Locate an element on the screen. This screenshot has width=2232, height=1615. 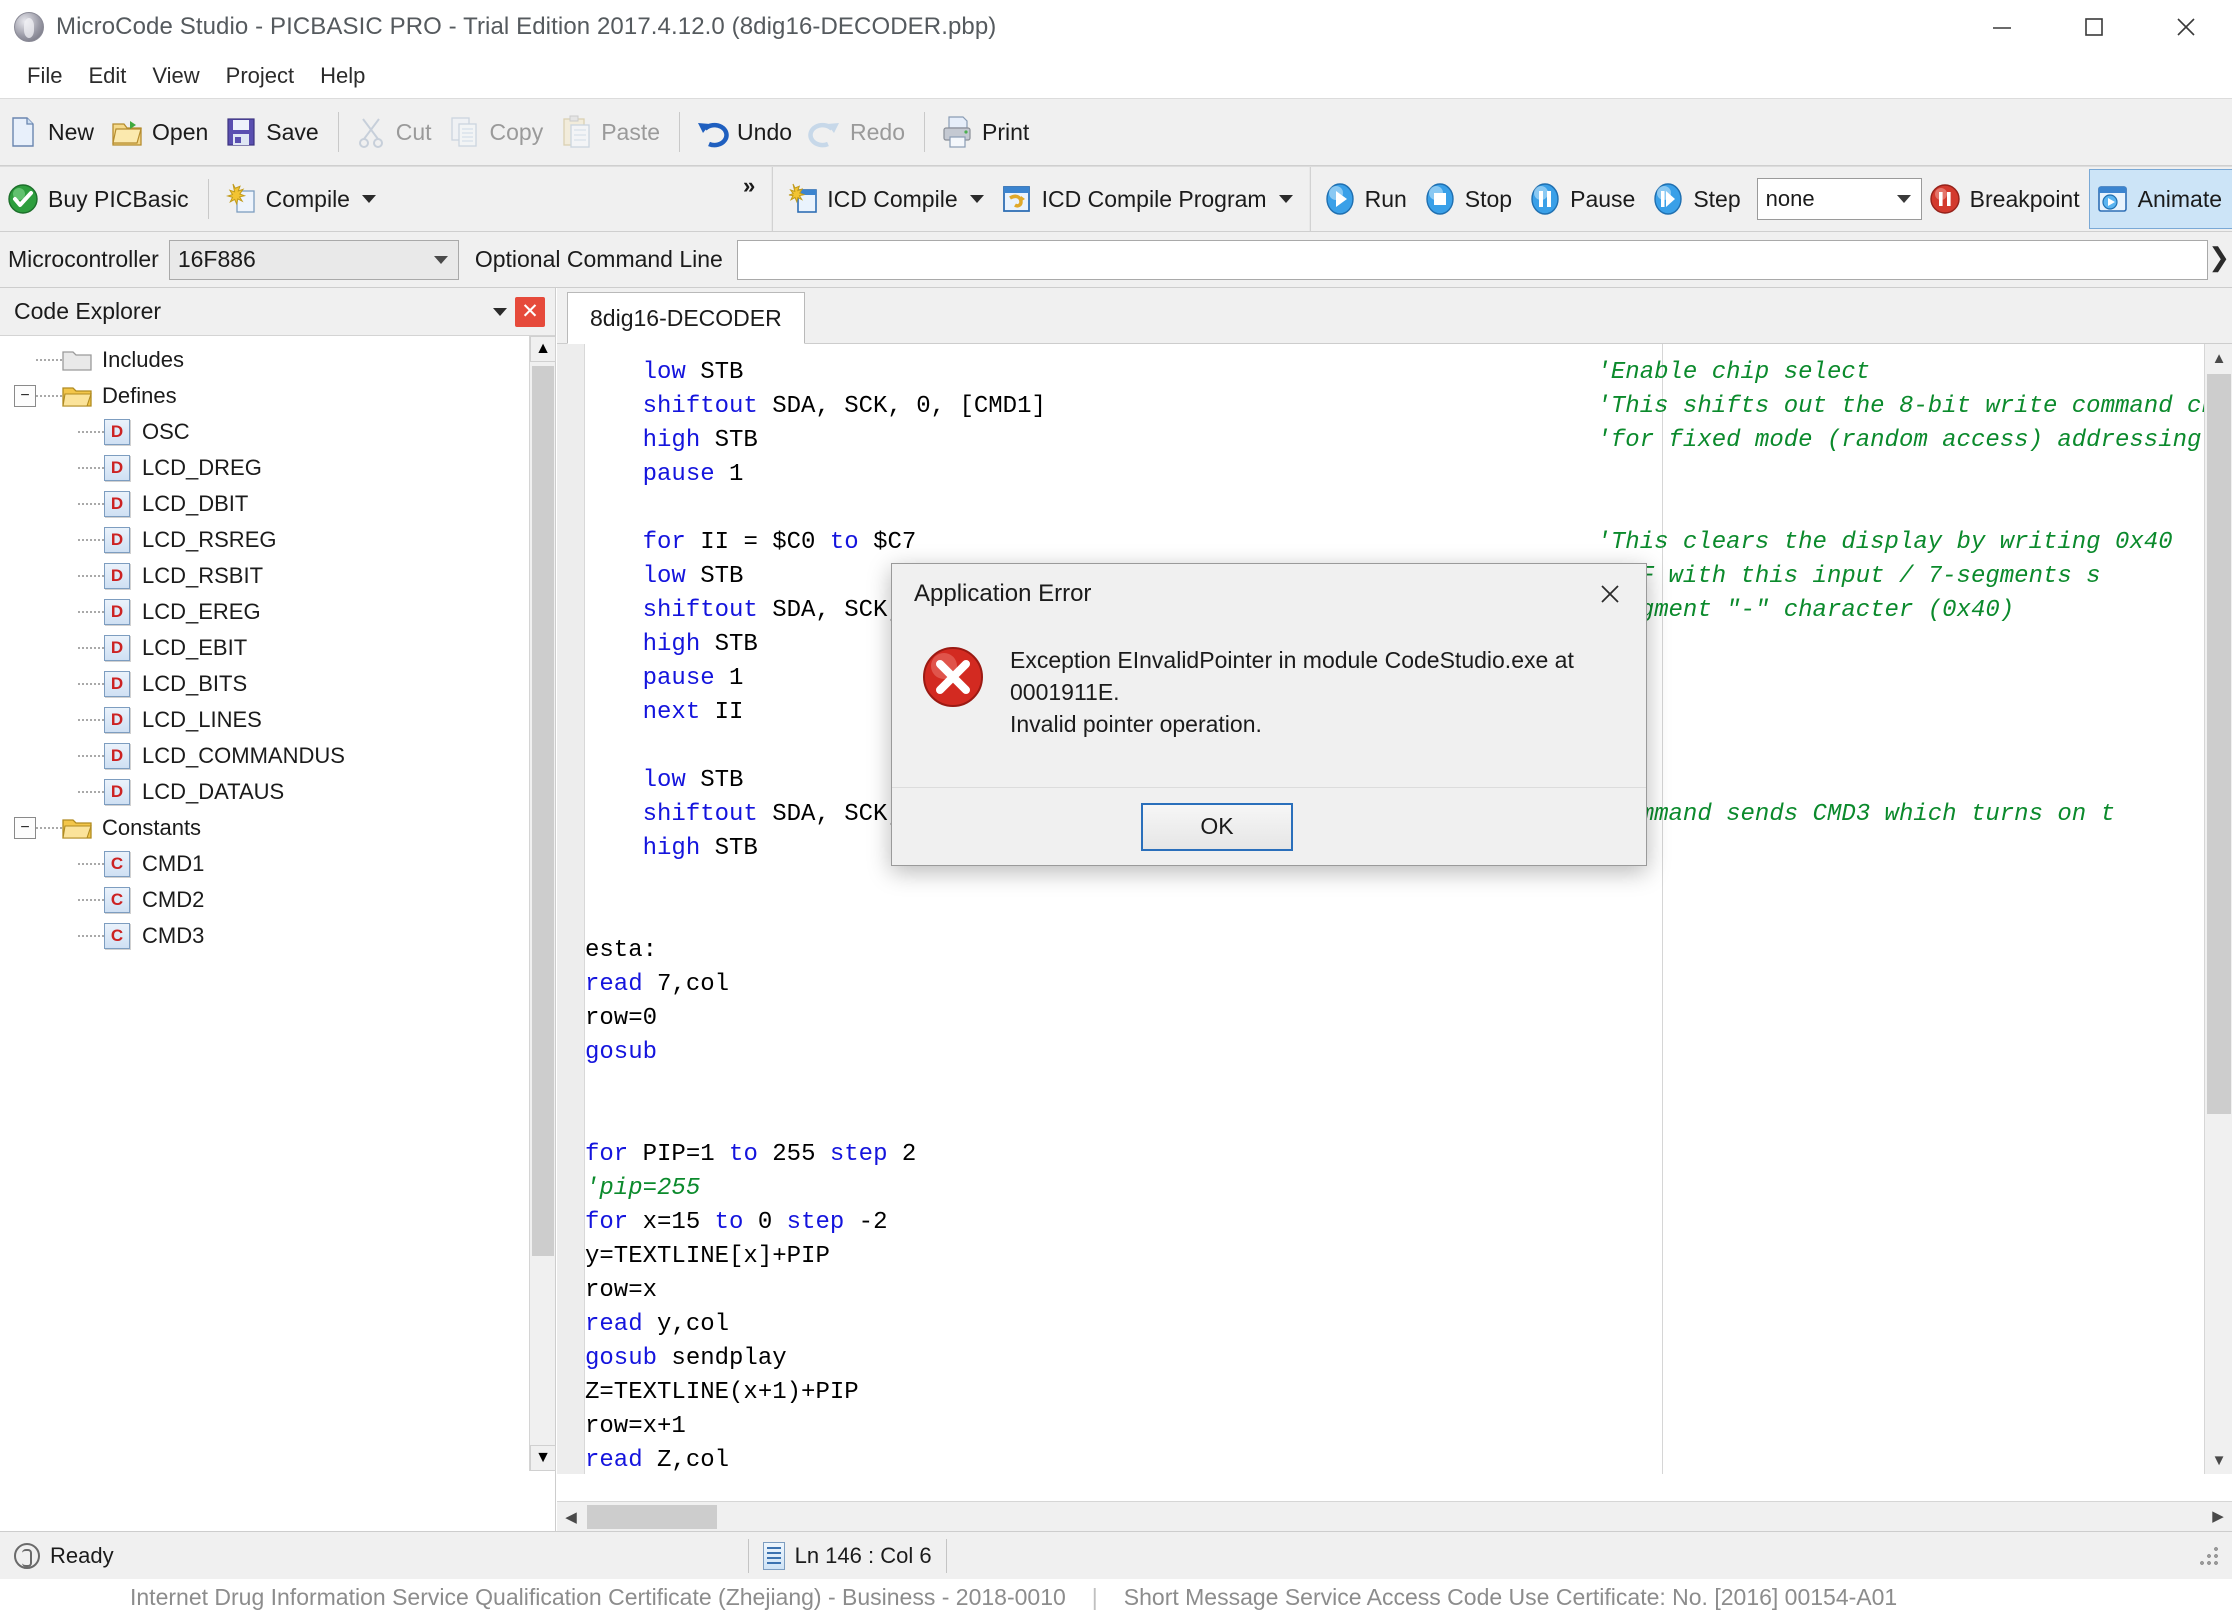
step-mode-select: none is located at coordinates (1839, 199).